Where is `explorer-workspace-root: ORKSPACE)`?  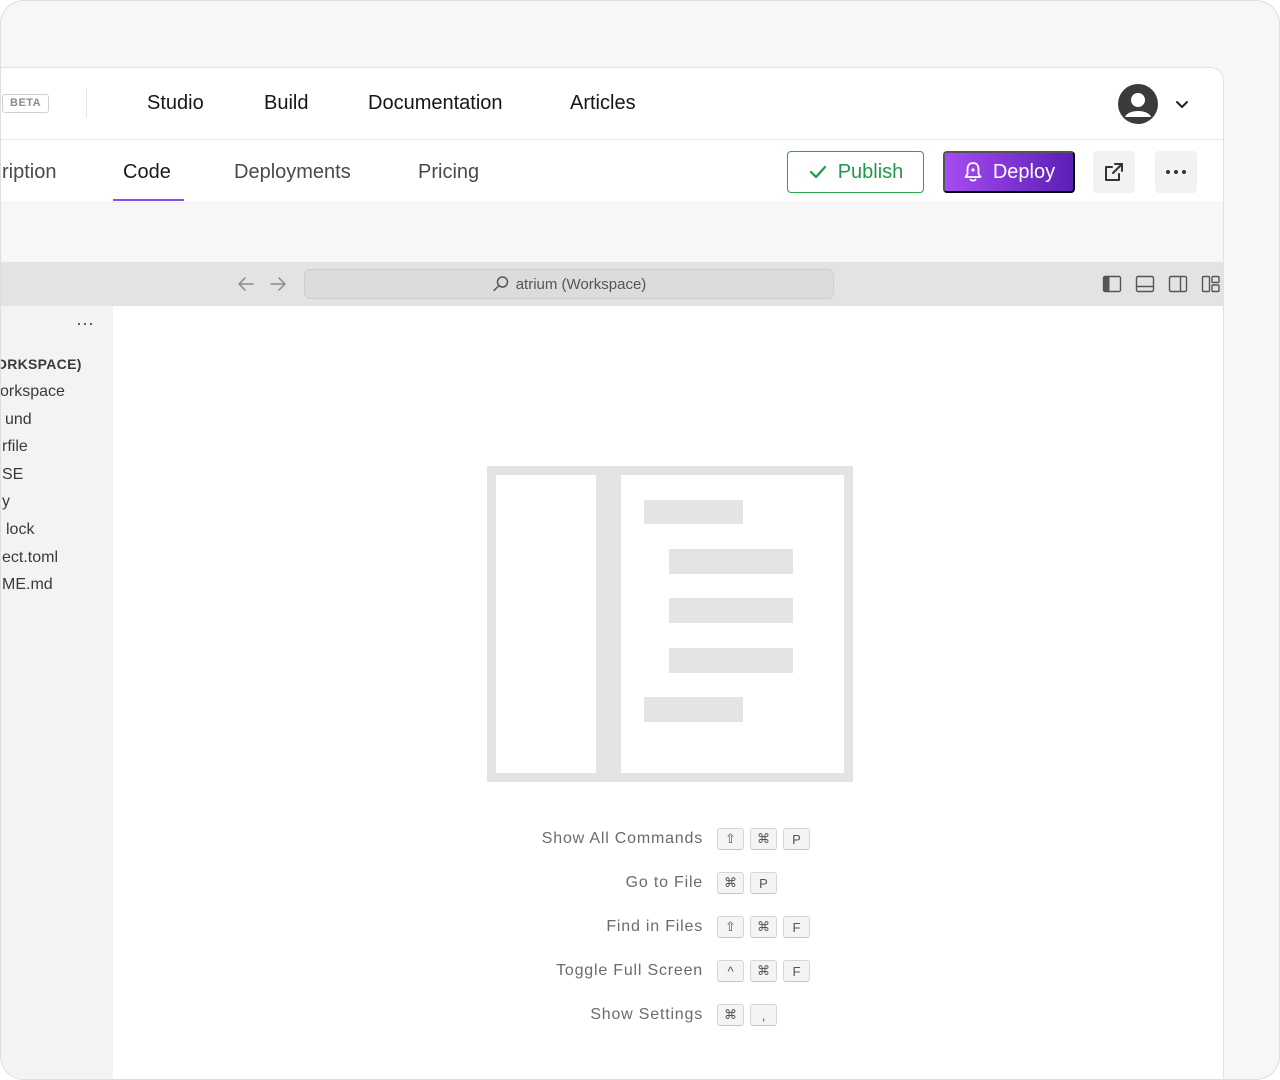
explorer-workspace-root: ORKSPACE) is located at coordinates (41, 364).